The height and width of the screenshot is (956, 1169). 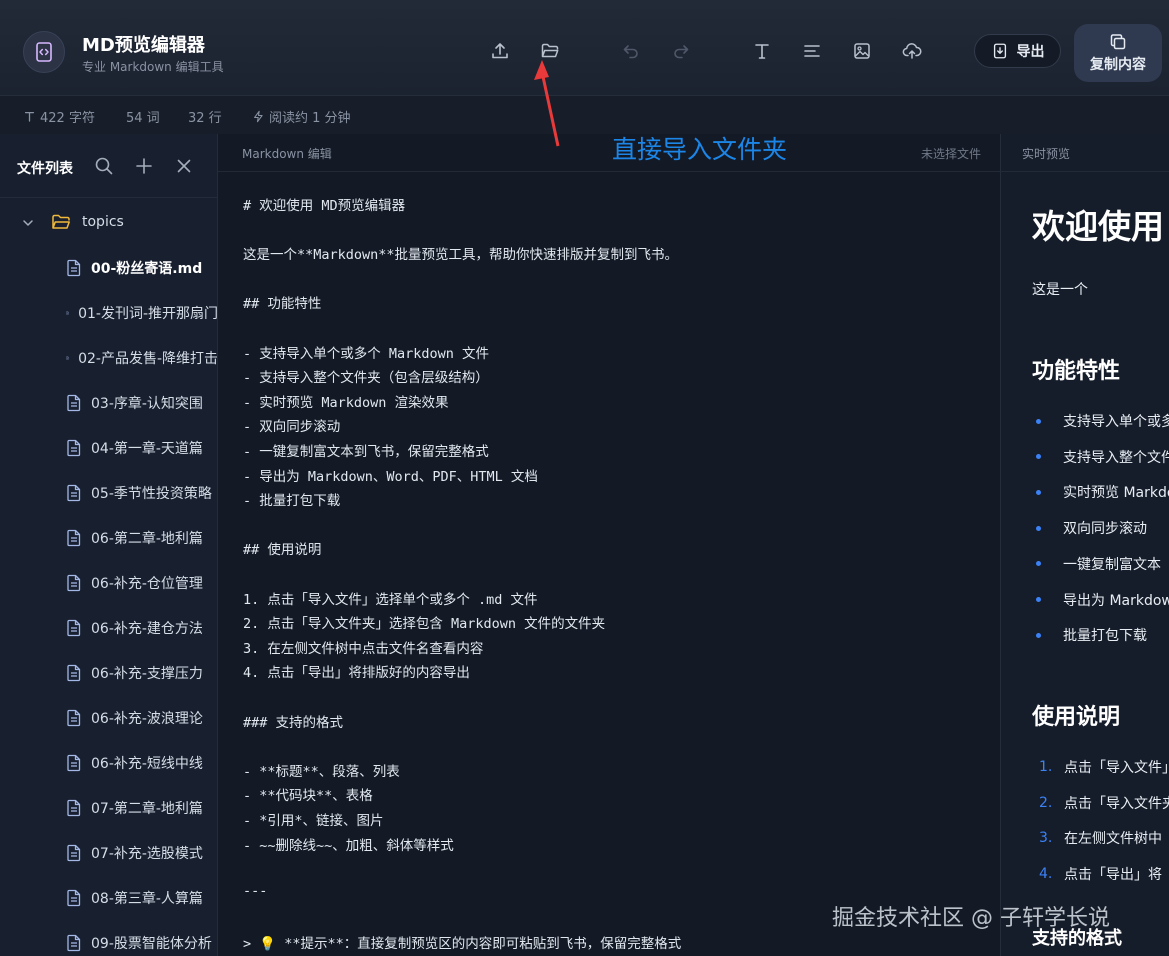 What do you see at coordinates (108, 223) in the screenshot?
I see `folder-topics: topics` at bounding box center [108, 223].